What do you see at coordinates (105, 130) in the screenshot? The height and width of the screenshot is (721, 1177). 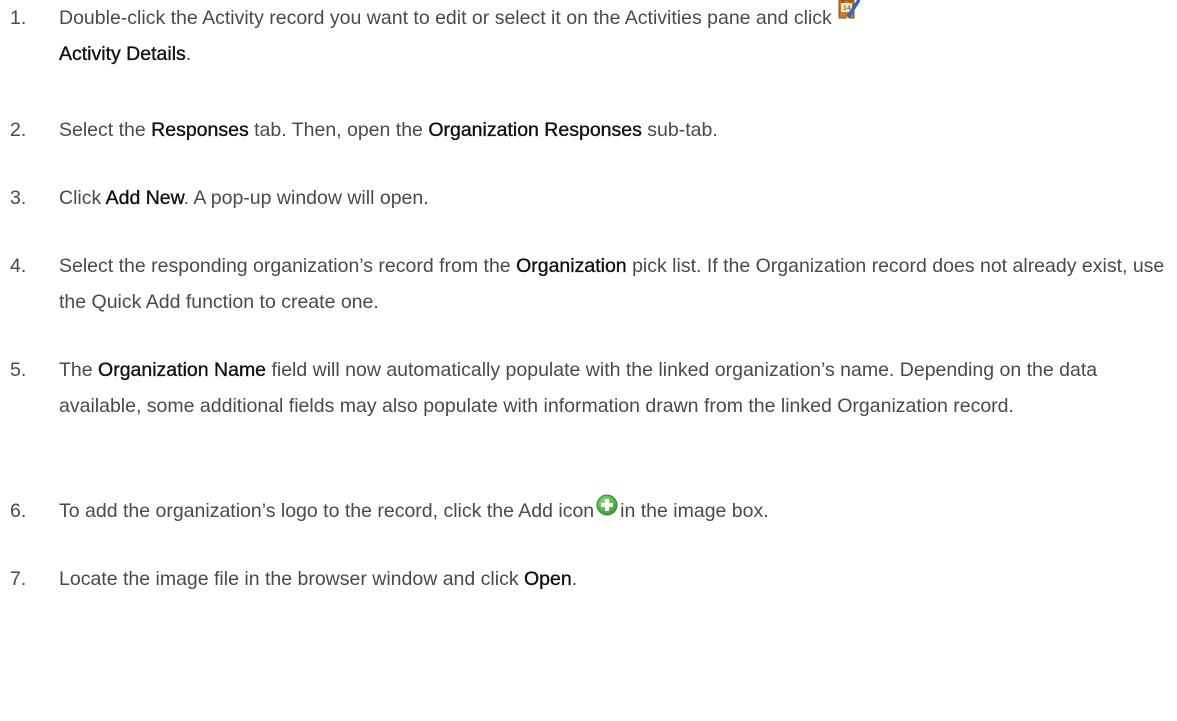 I see `step-text-part: Select the` at bounding box center [105, 130].